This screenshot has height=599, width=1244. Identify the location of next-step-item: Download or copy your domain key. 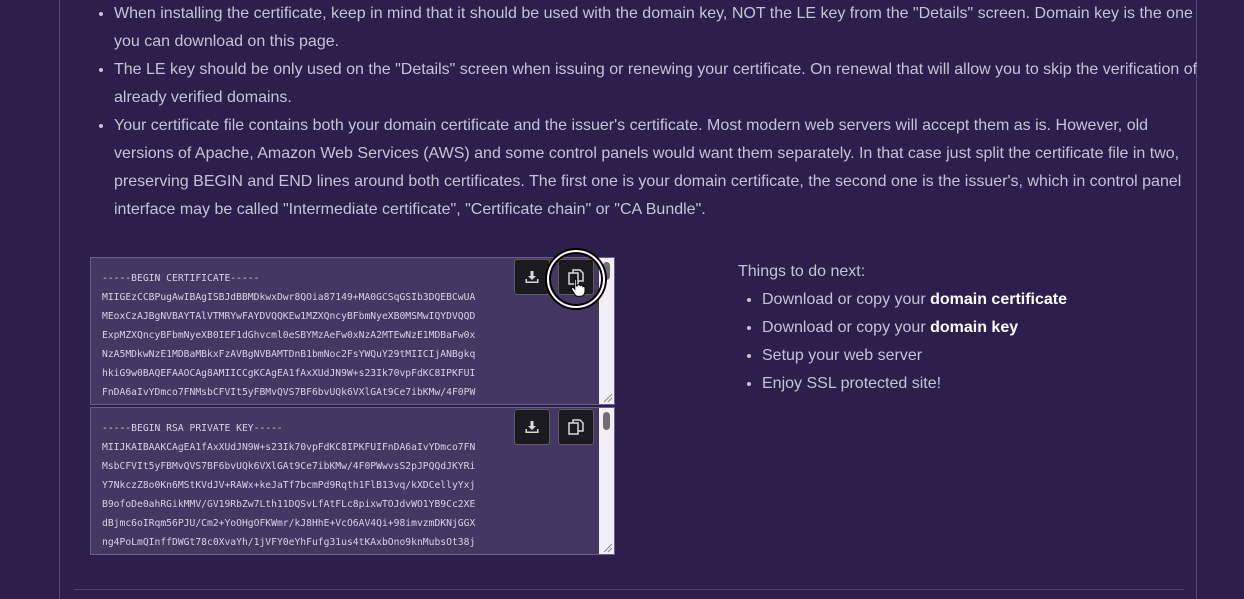
(960, 328).